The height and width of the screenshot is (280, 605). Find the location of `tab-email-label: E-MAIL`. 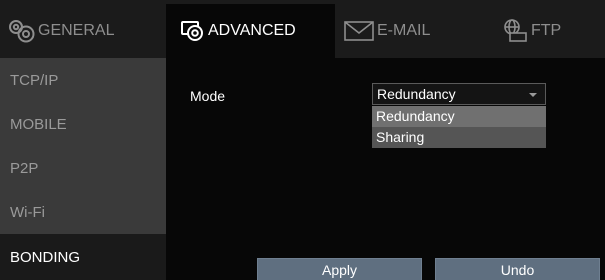

tab-email-label: E-MAIL is located at coordinates (404, 30).